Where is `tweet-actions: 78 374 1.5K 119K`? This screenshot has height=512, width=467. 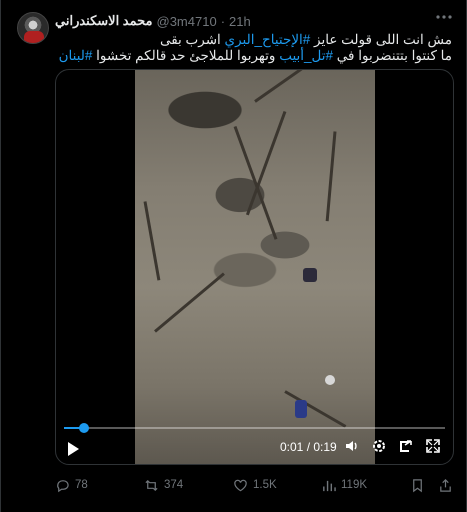 tweet-actions: 78 374 1.5K 119K is located at coordinates (254, 485).